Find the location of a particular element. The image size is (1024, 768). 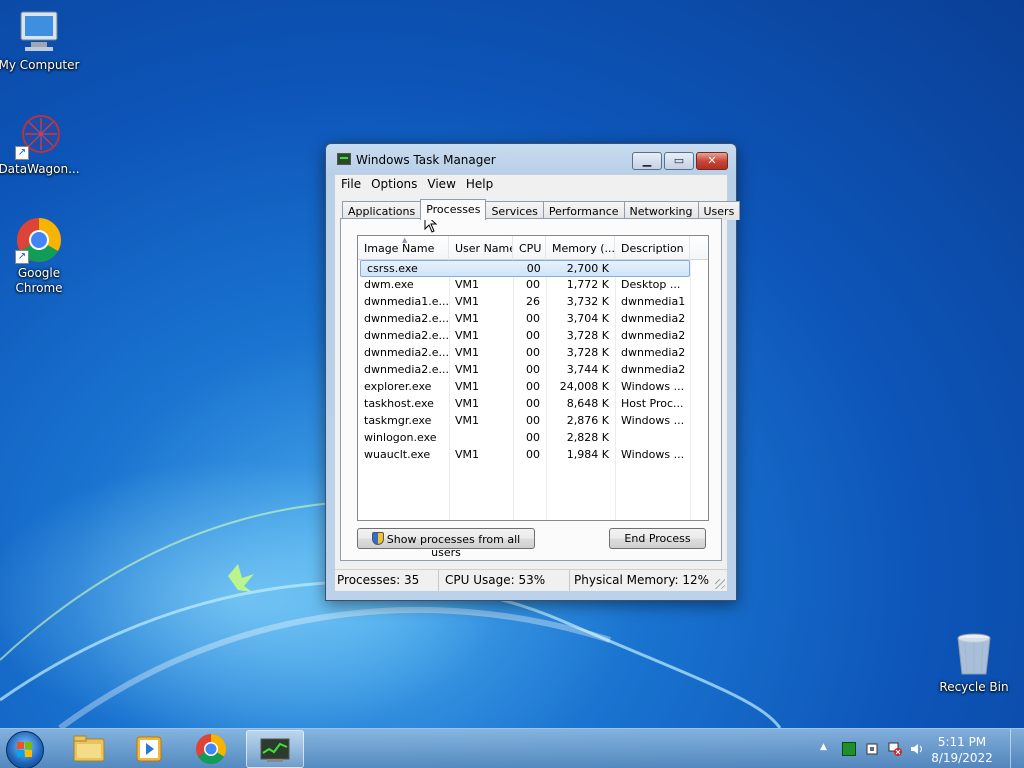

table-row: dwnmedia2.e... VM1 00 3,744 K dwnmedia2 is located at coordinates (533, 370).